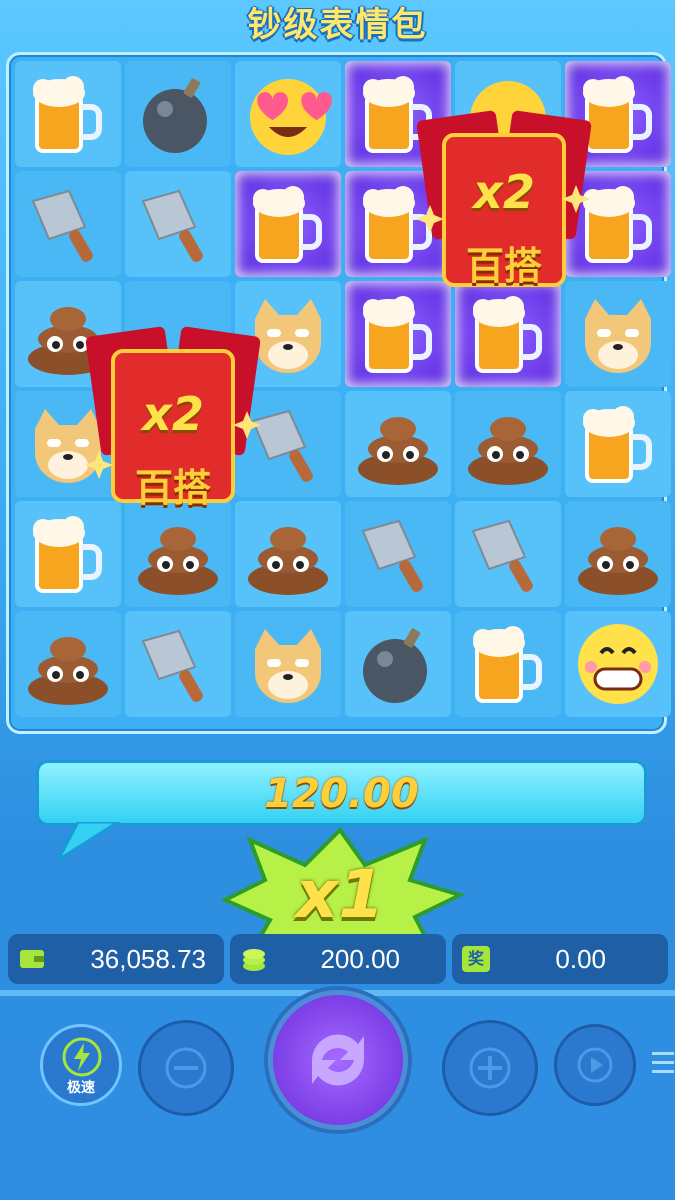  I want to click on spin-button, so click(338, 1060).